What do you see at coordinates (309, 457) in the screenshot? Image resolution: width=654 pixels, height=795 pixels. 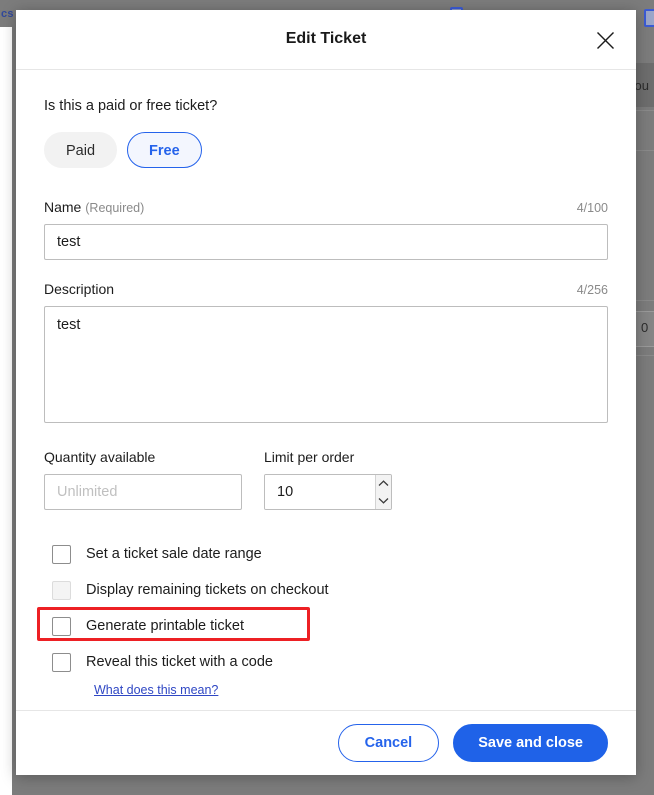 I see `limit-field-label: Limit per order` at bounding box center [309, 457].